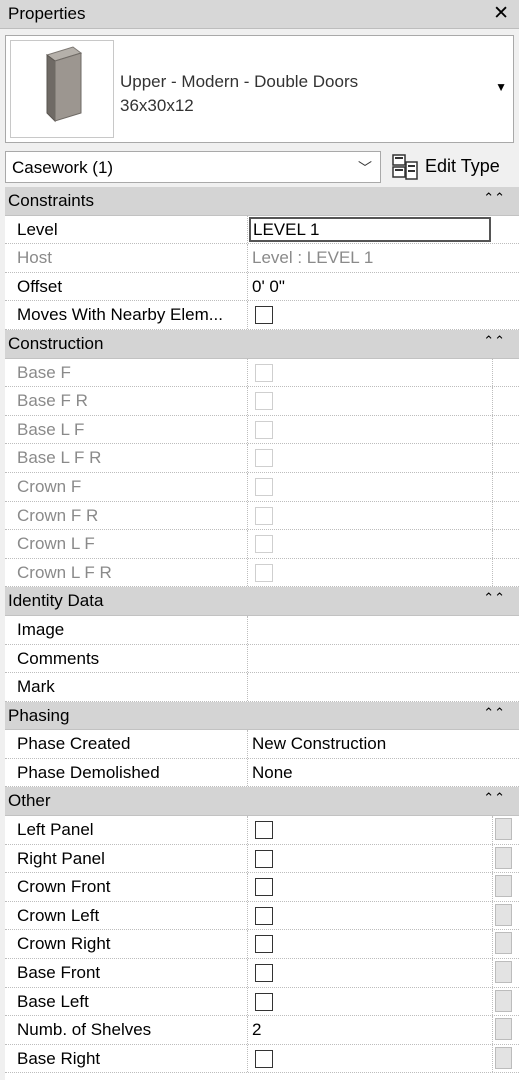 The image size is (519, 1080). What do you see at coordinates (239, 94) in the screenshot?
I see `type-name: Upper - Modern - Double Doors 36x30x12` at bounding box center [239, 94].